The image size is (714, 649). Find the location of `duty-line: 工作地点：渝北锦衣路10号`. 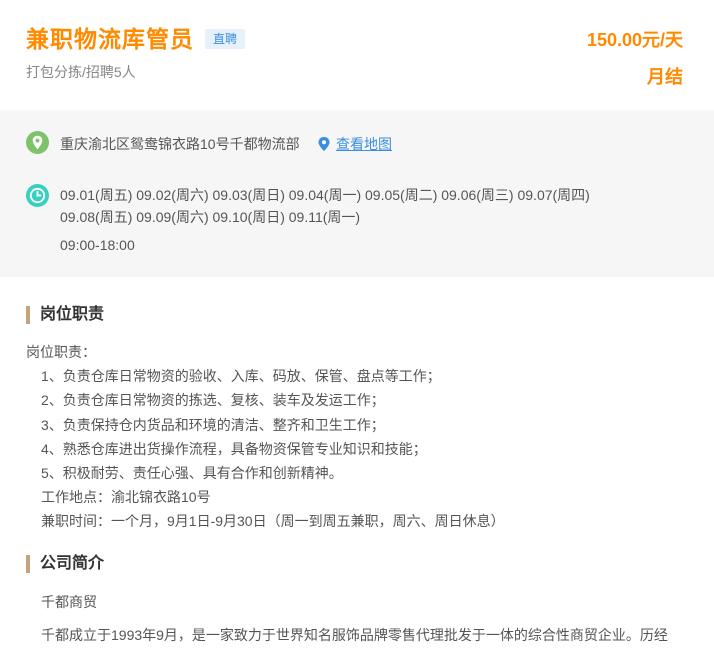

duty-line: 工作地点：渝北锦衣路10号 is located at coordinates (126, 497).